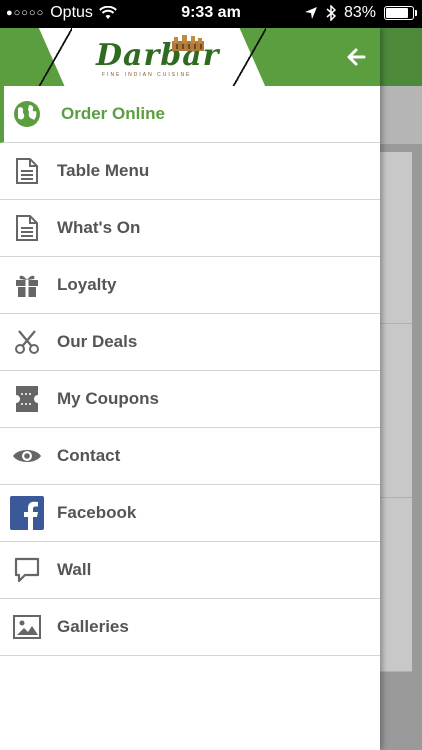 The height and width of the screenshot is (750, 422). Describe the element at coordinates (190, 285) in the screenshot. I see `menu-item-loyalty: Loyalty` at that location.